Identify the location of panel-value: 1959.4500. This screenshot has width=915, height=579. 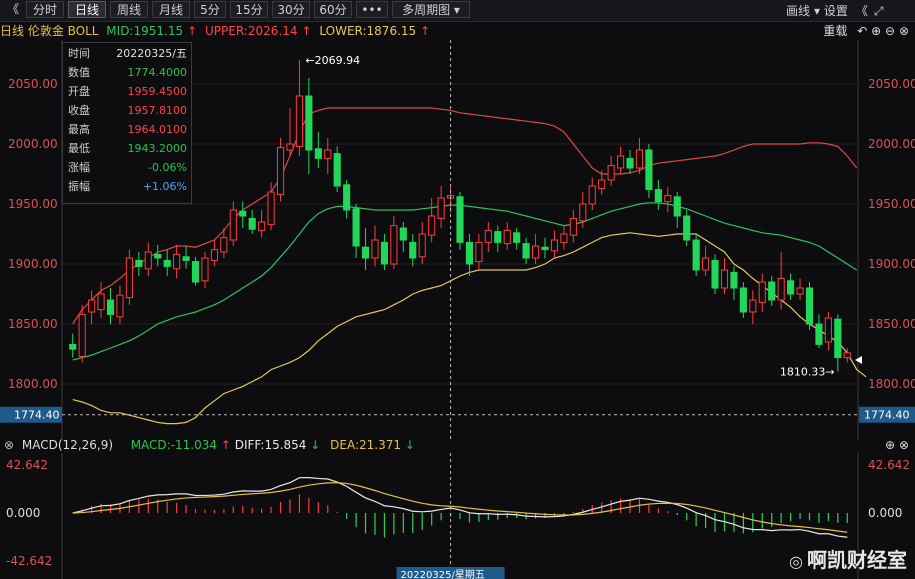
(157, 91).